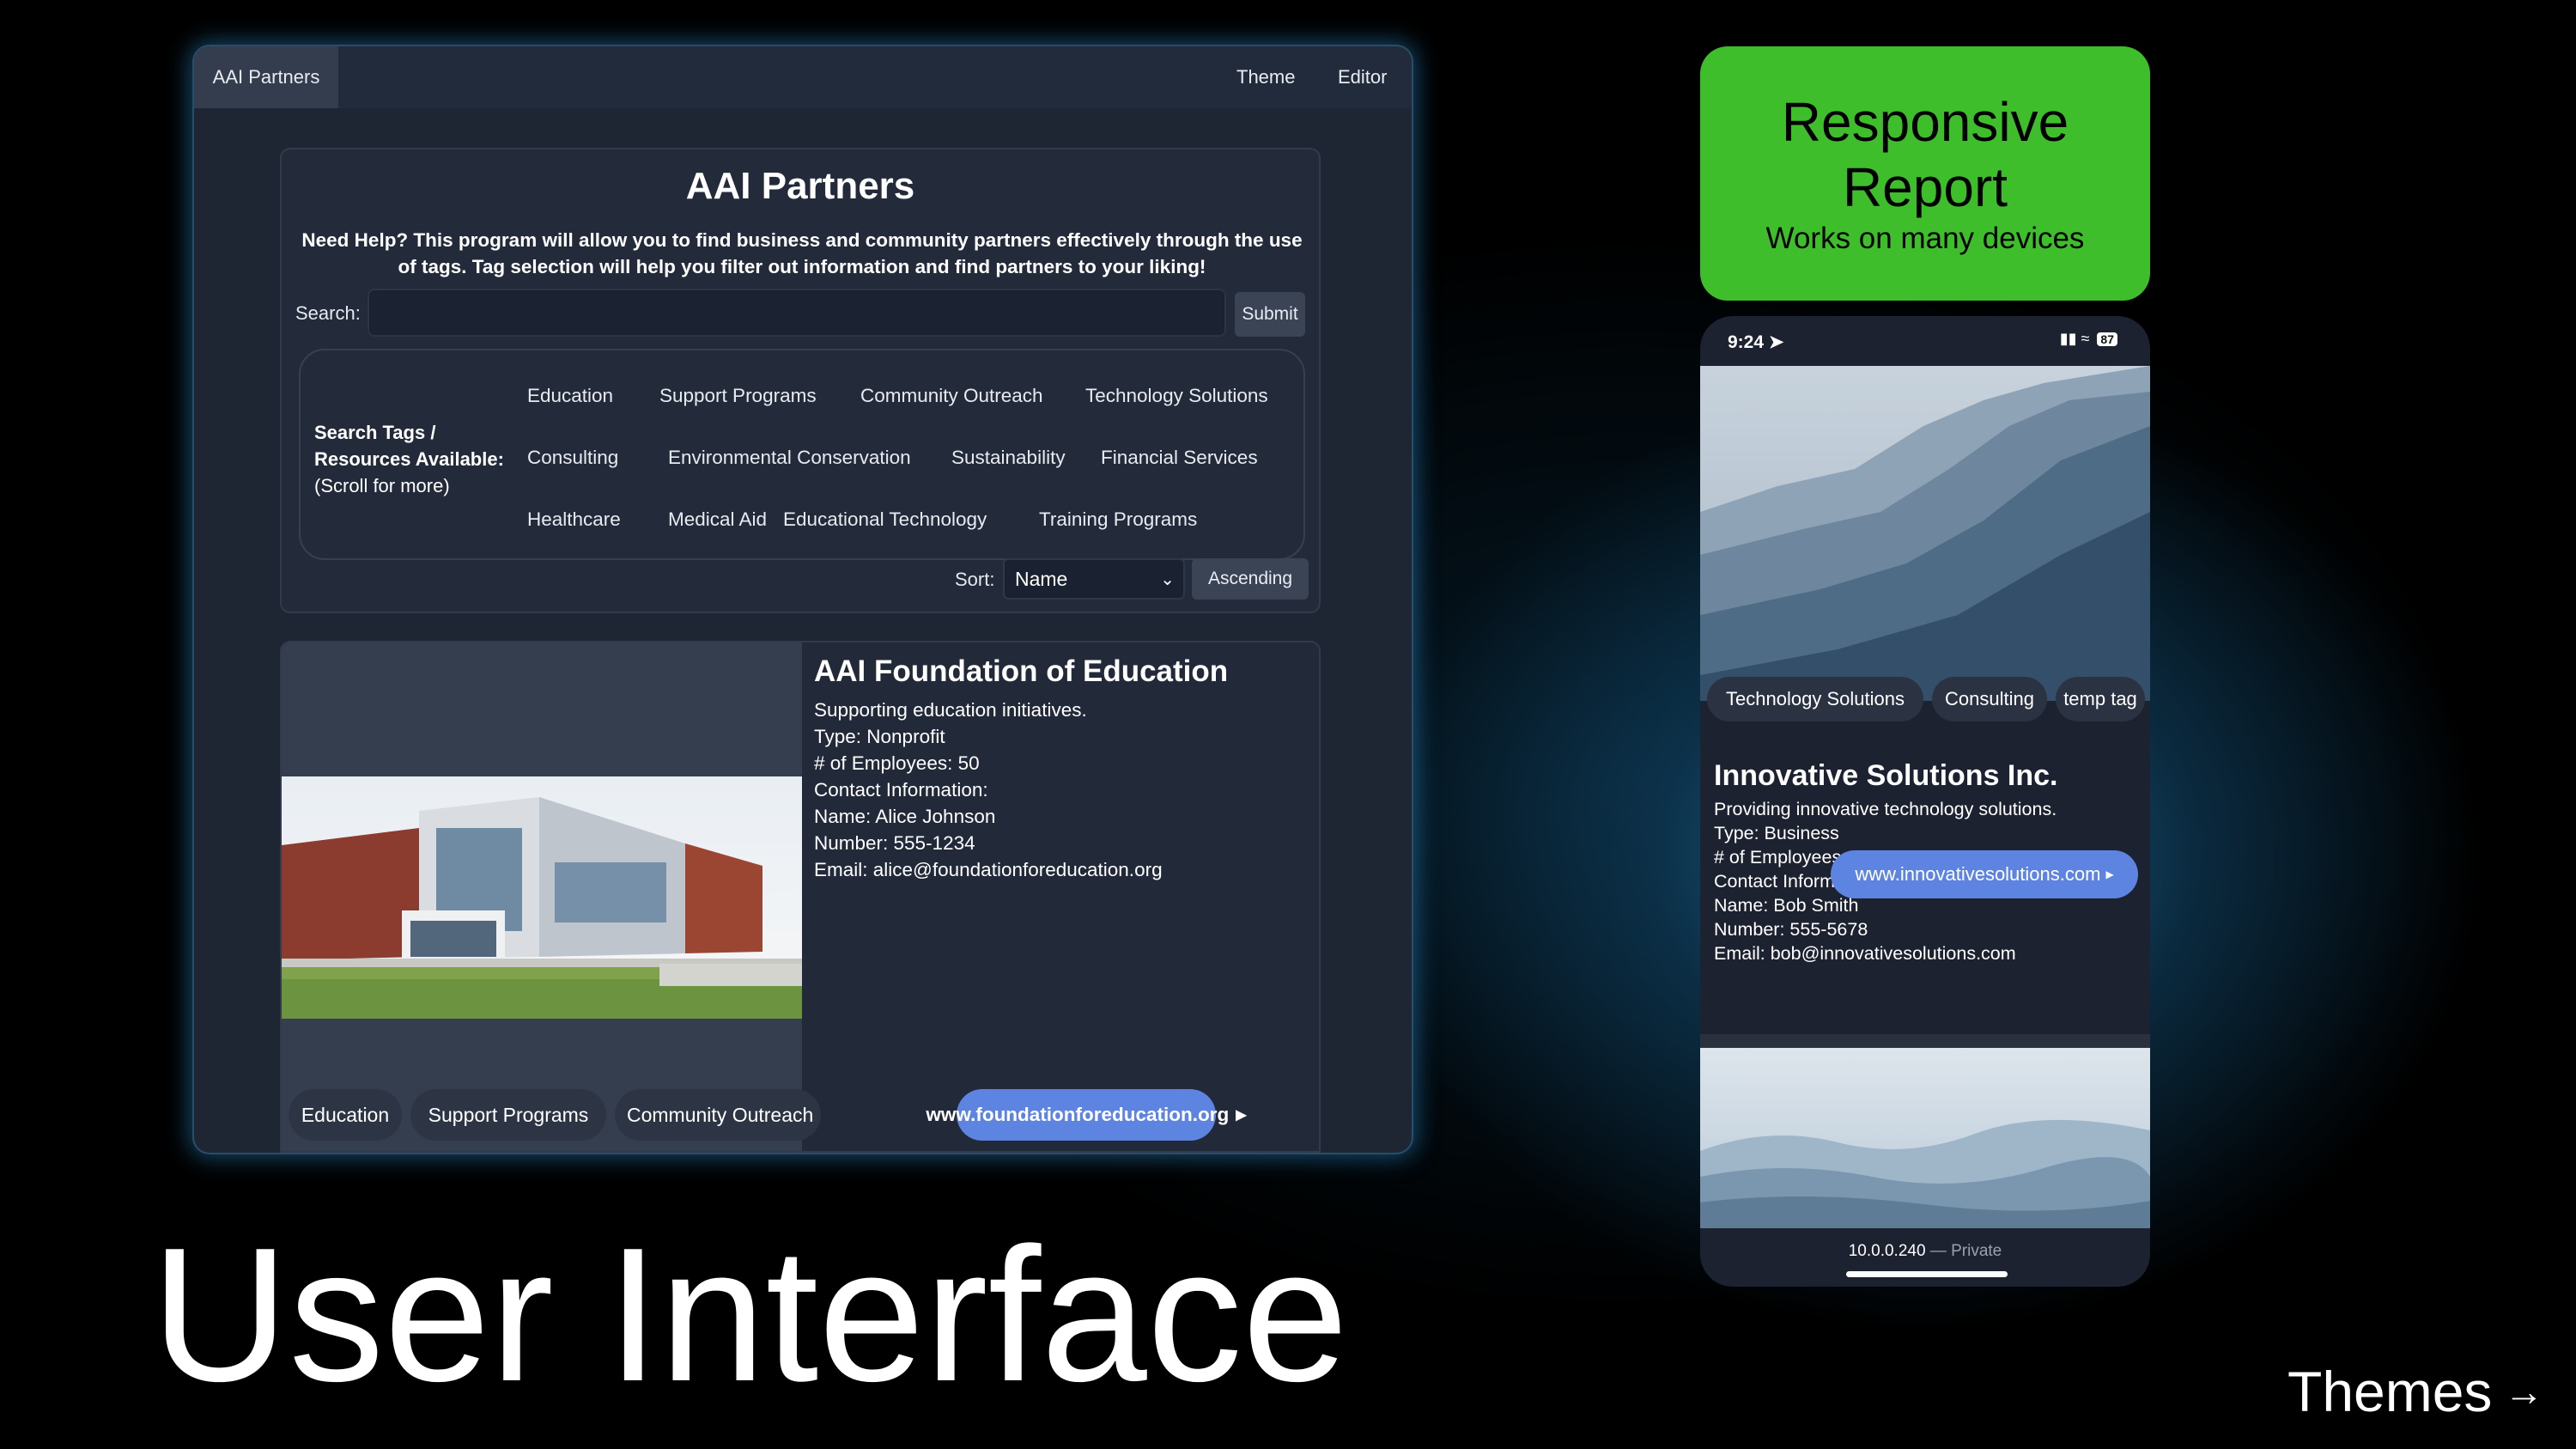 The width and height of the screenshot is (2576, 1449). I want to click on card-tag-education: Education, so click(345, 1115).